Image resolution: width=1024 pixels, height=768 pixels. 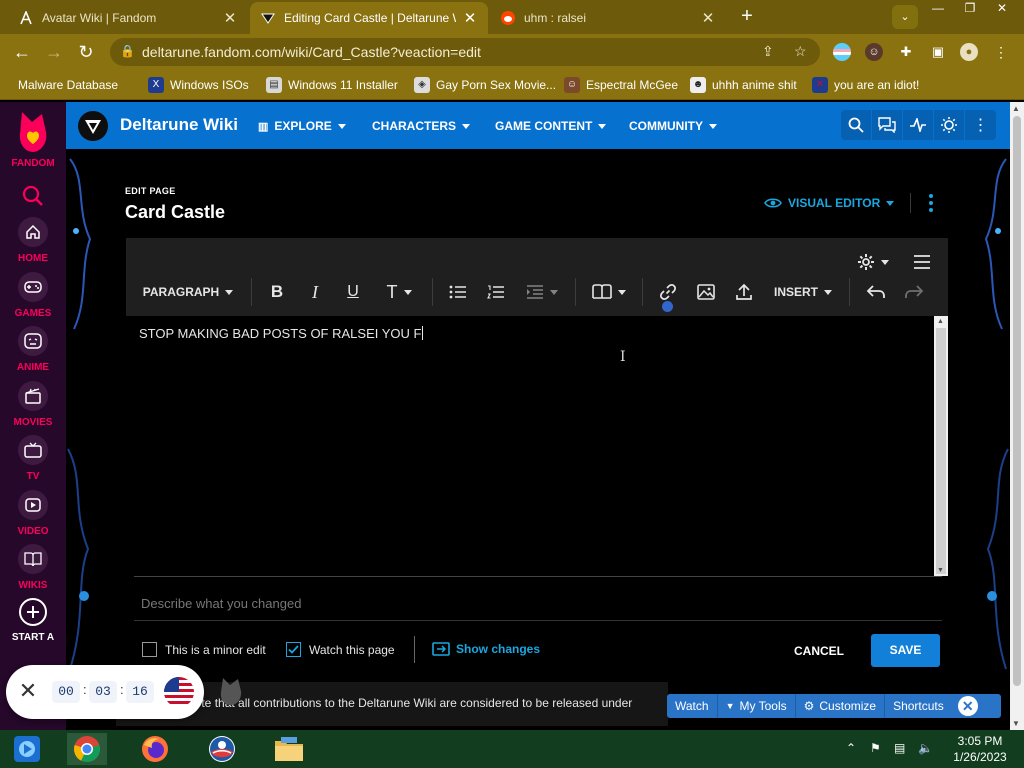 I want to click on us-flag-icon, so click(x=179, y=692).